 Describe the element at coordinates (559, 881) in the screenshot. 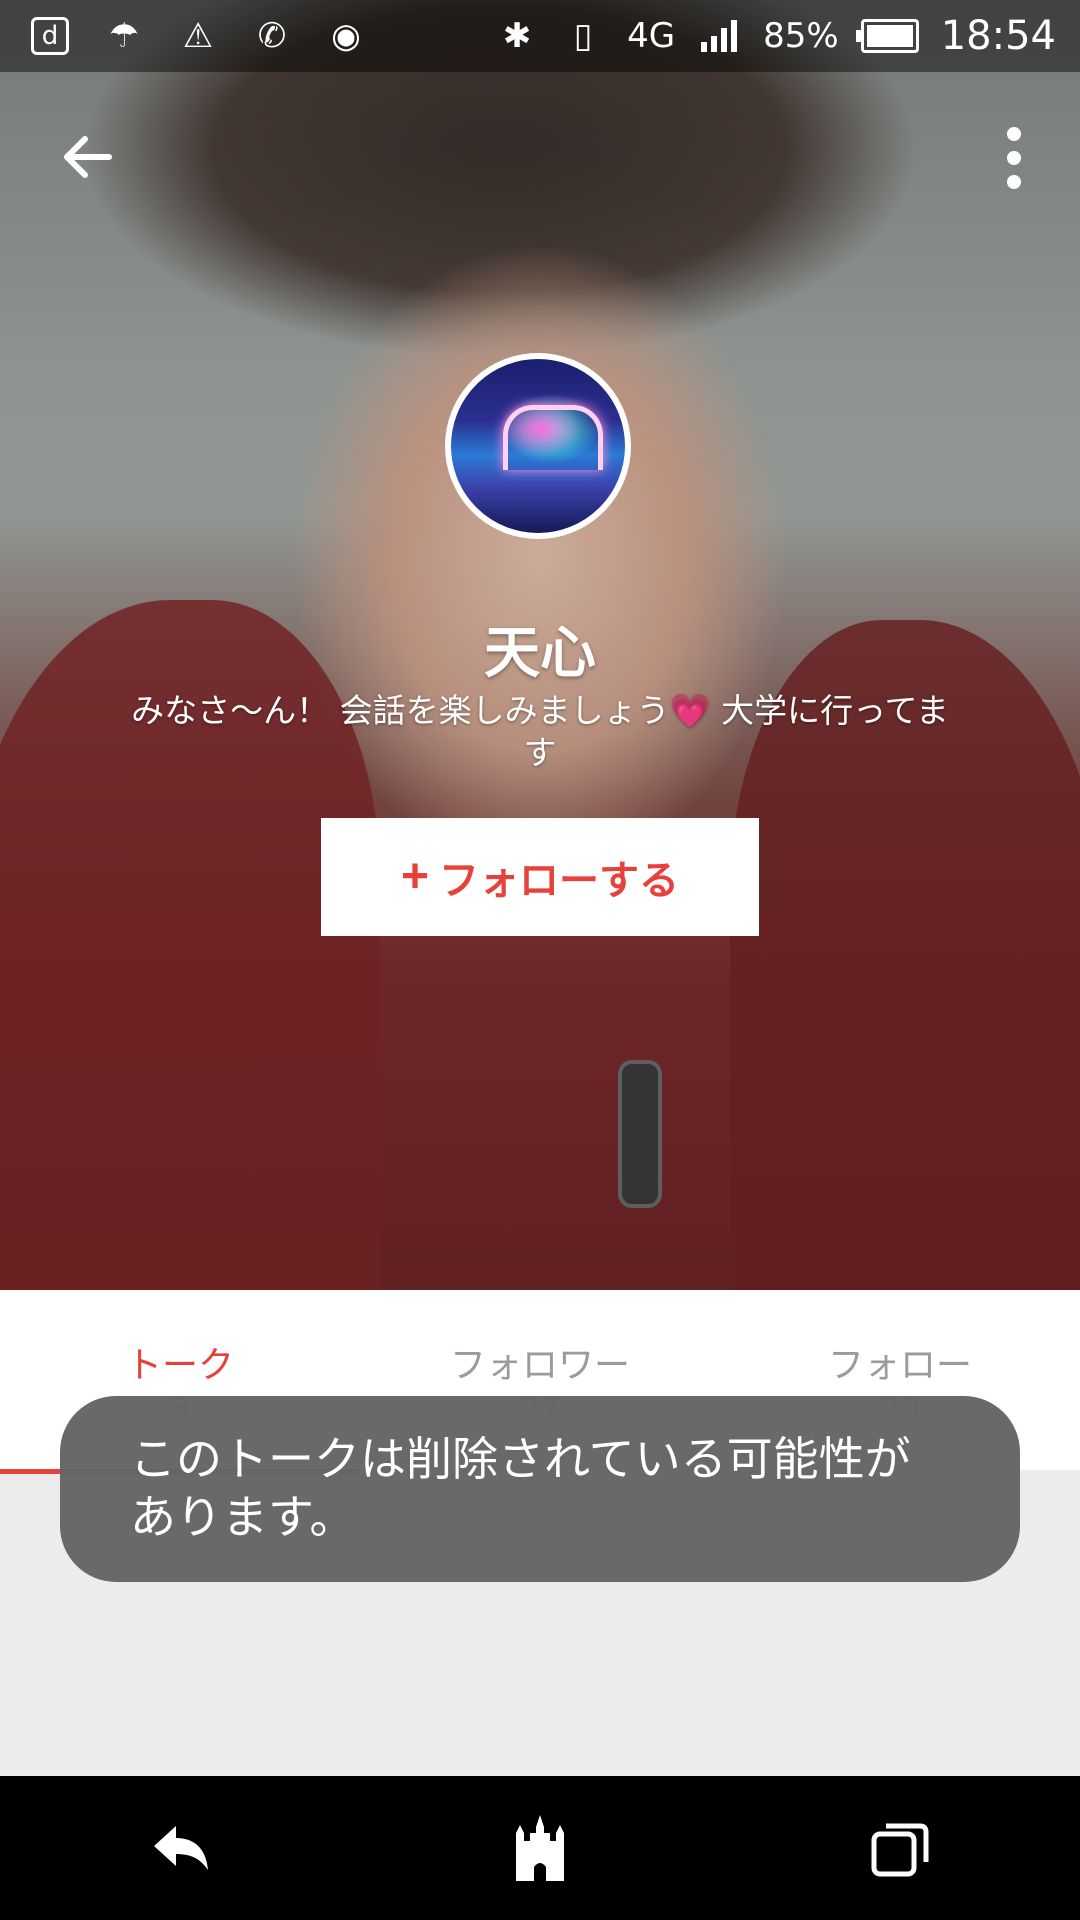

I see `follow-button-label: フォローする` at that location.